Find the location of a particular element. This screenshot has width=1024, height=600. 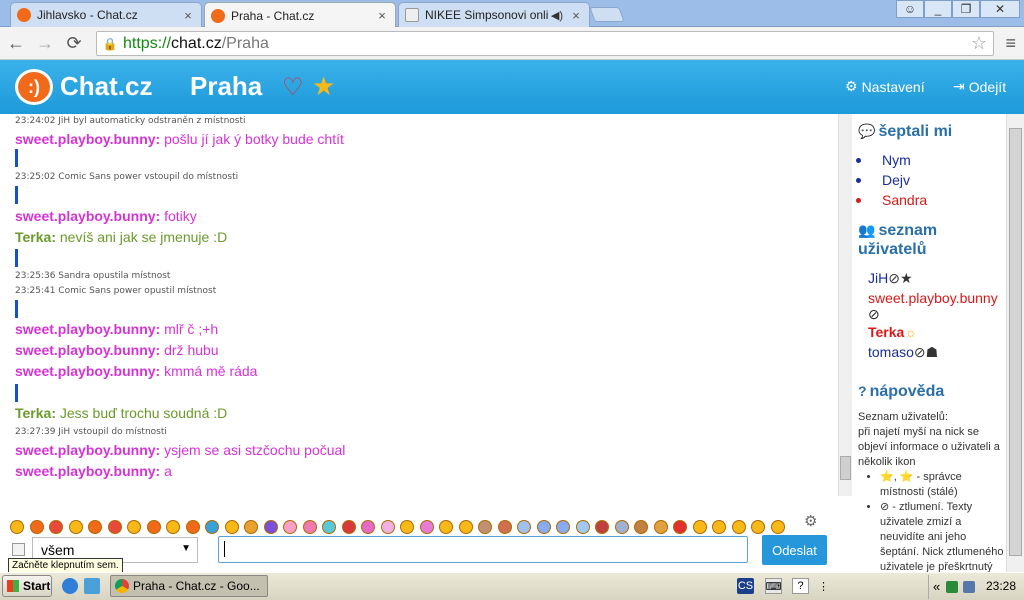

tab-title: Praha - Chat.cz is located at coordinates (273, 15).